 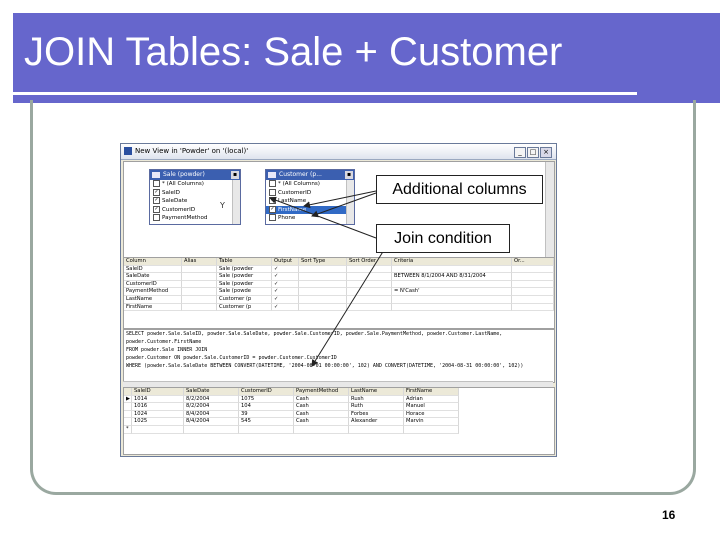 I want to click on arrow-to-join-line, so click(x=323, y=217).